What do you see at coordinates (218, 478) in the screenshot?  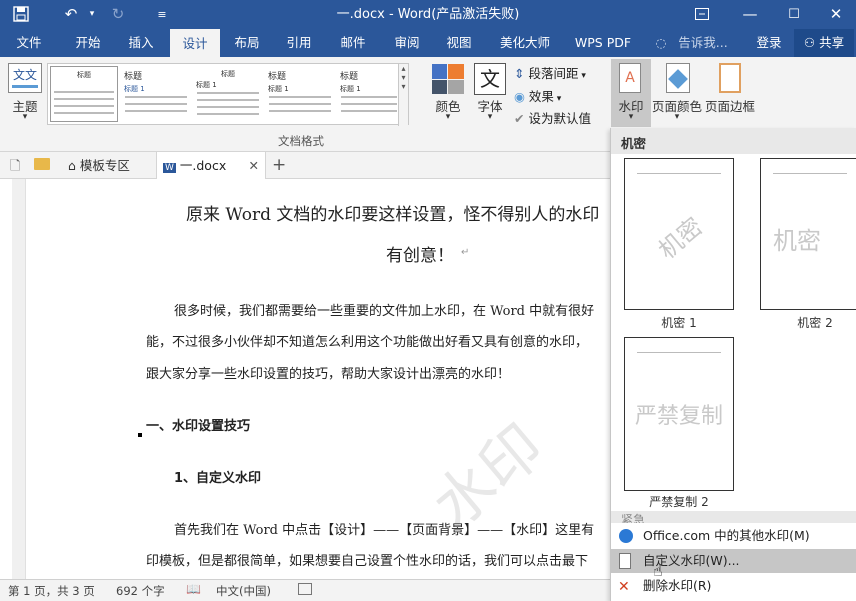 I see `heading-2: 1、自定义水印` at bounding box center [218, 478].